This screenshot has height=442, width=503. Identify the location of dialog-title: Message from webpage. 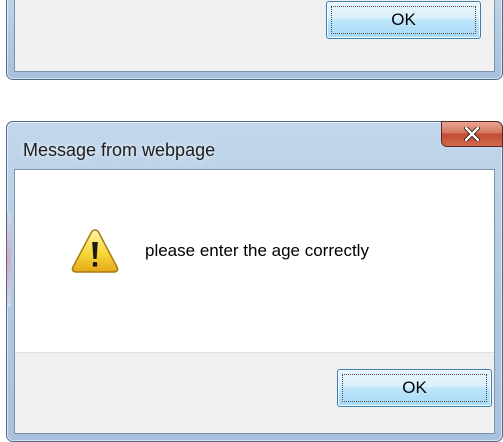
(119, 150).